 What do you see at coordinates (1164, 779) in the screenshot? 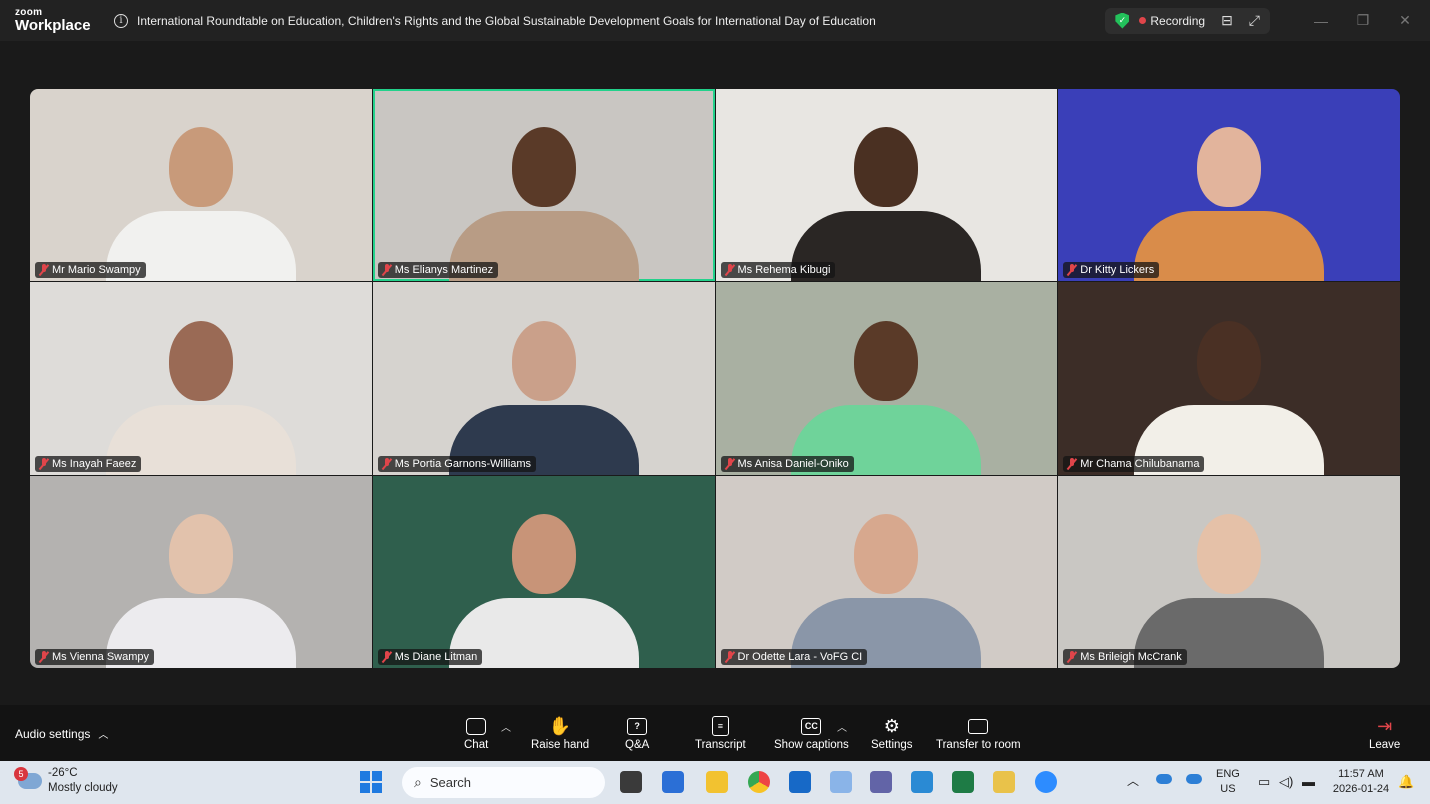
I see `onedrive-icon` at bounding box center [1164, 779].